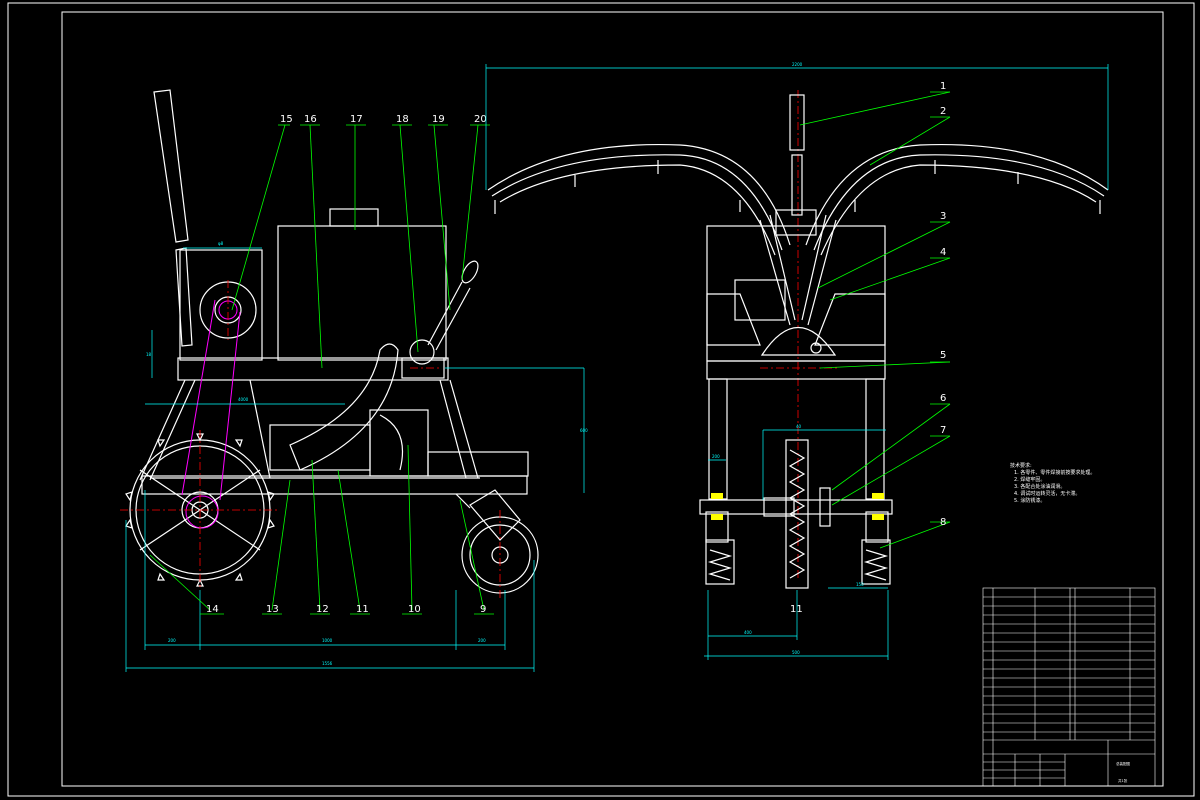 The width and height of the screenshot is (1200, 800). Describe the element at coordinates (1029, 479) in the screenshot. I see `notes-line2: 2. 焊缝牢固。` at that location.